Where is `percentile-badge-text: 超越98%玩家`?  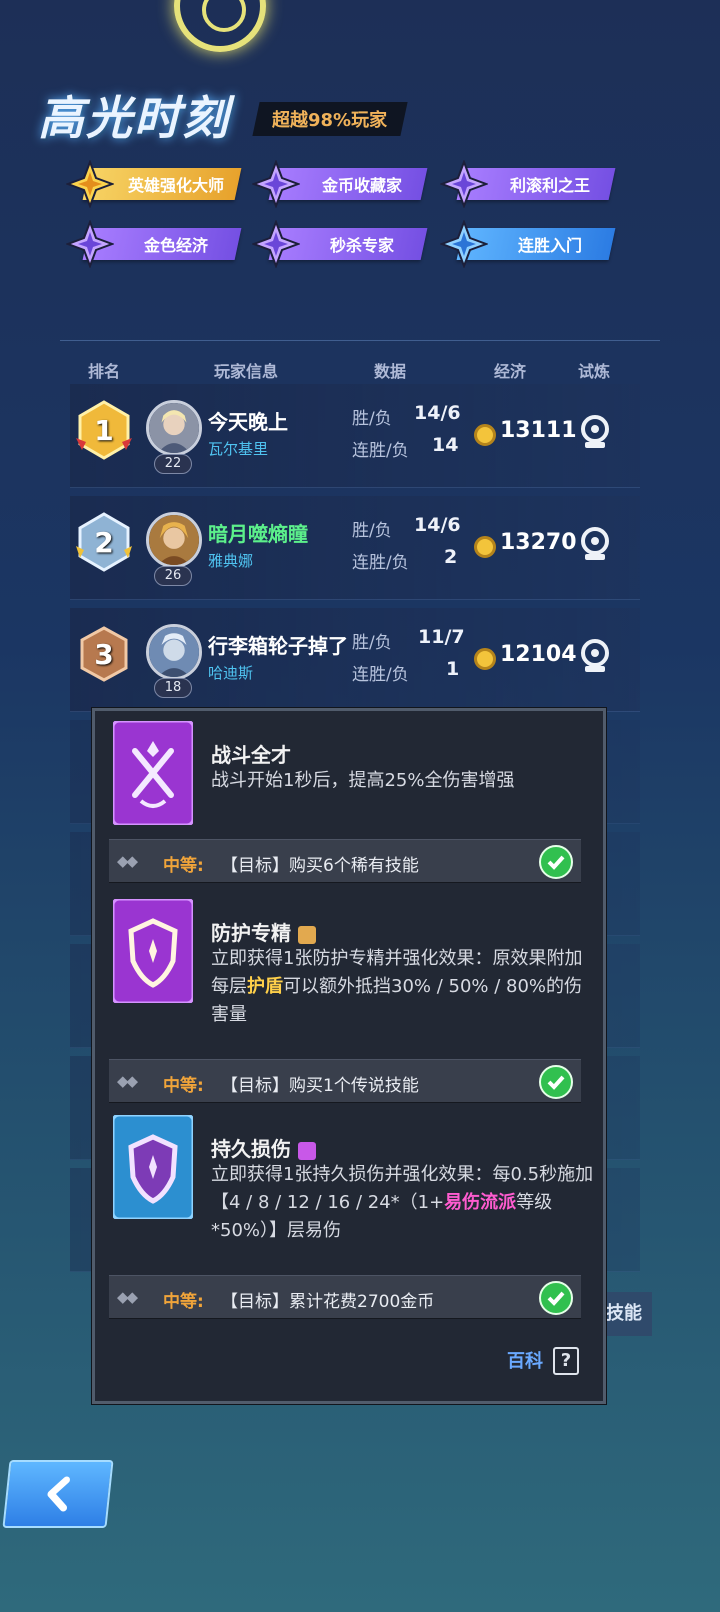 percentile-badge-text: 超越98%玩家 is located at coordinates (330, 120).